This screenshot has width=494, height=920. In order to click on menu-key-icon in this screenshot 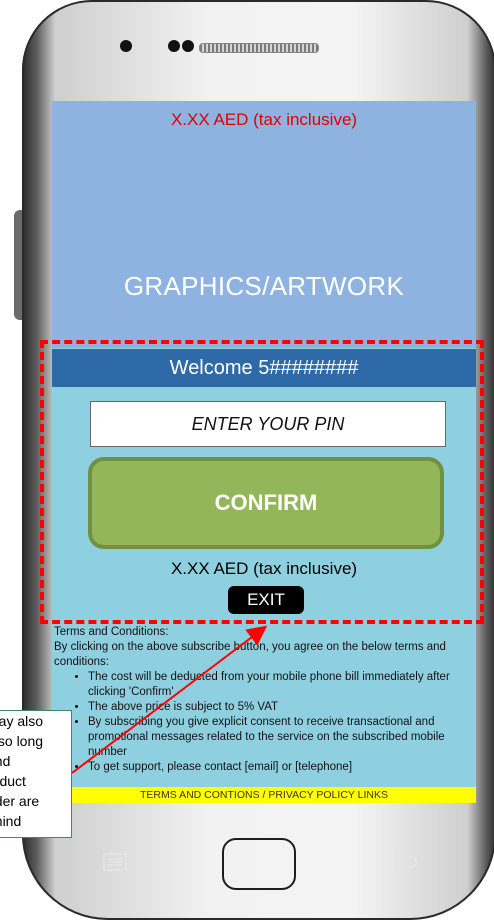, I will do `click(115, 862)`.